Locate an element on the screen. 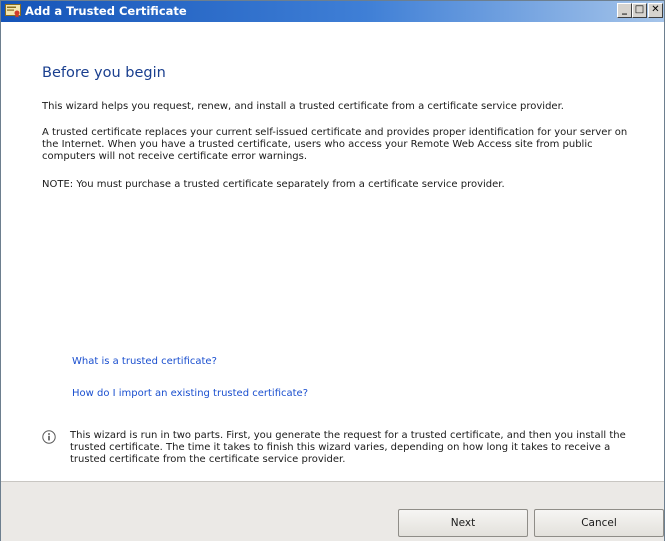 This screenshot has height=541, width=665. maximize-button: □ is located at coordinates (639, 10).